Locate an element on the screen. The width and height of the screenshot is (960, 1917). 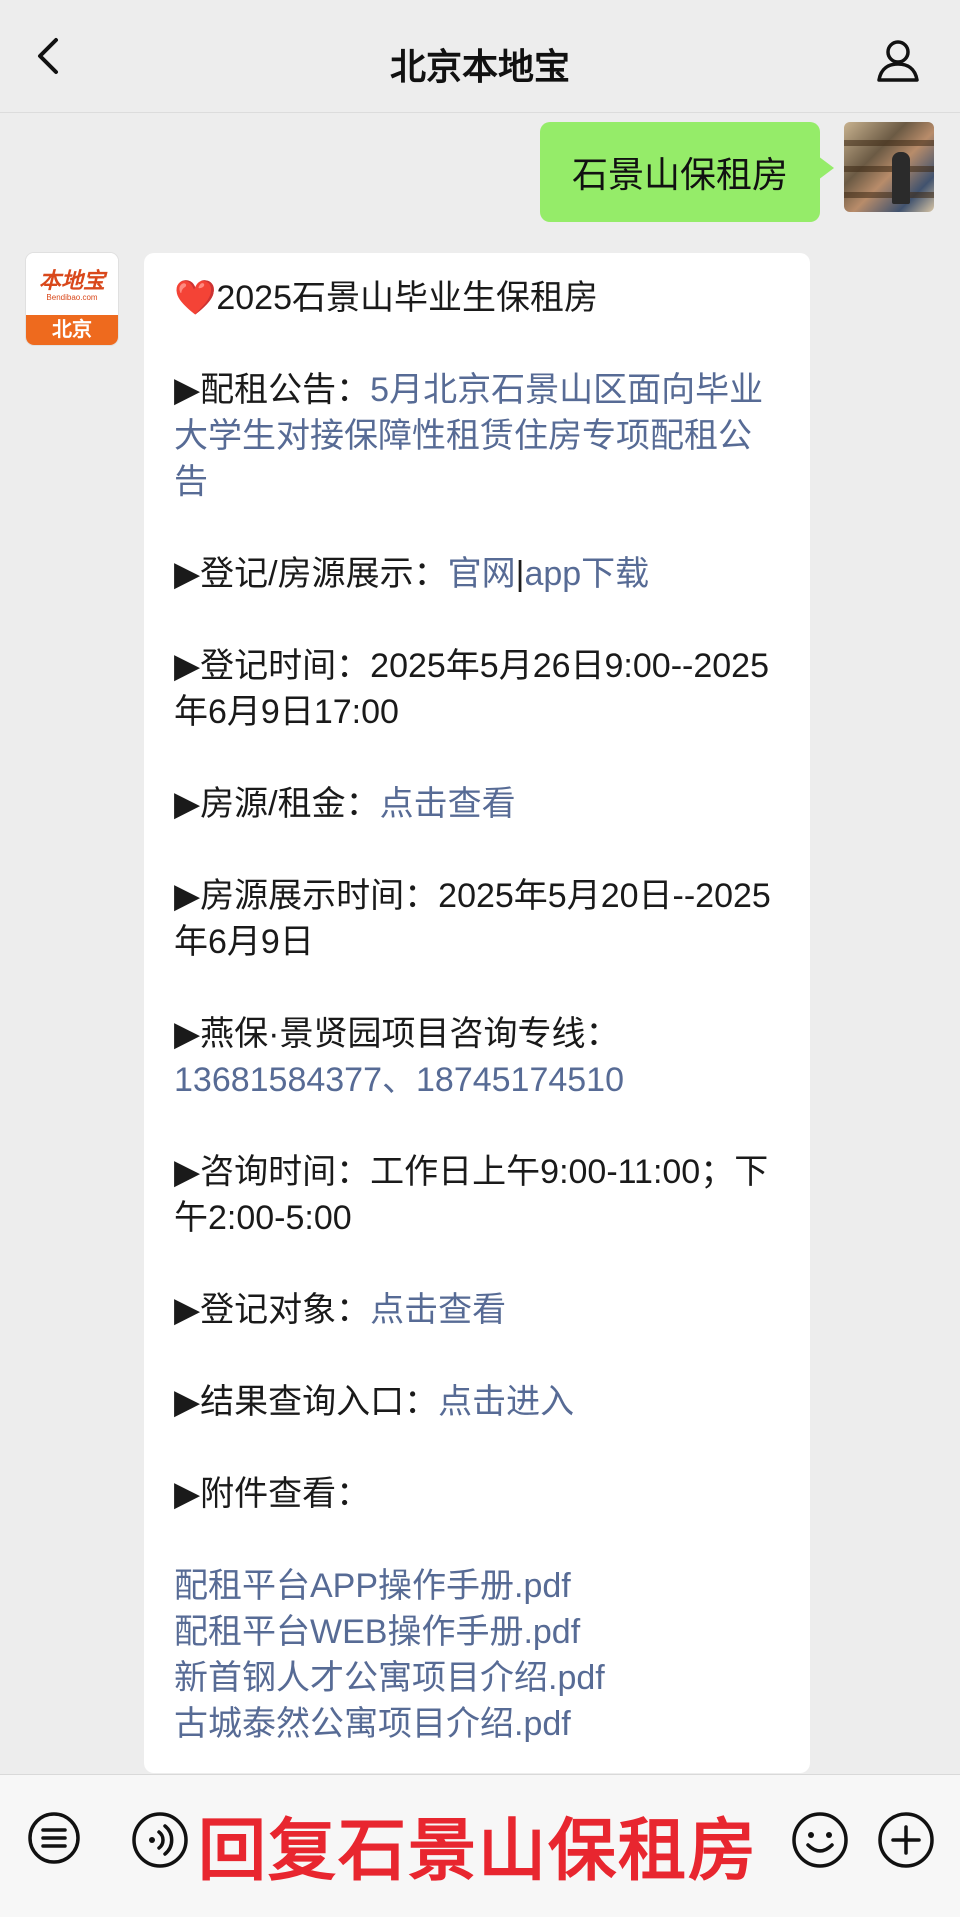
register-label: ▶登记/房源展示： is located at coordinates (311, 574).